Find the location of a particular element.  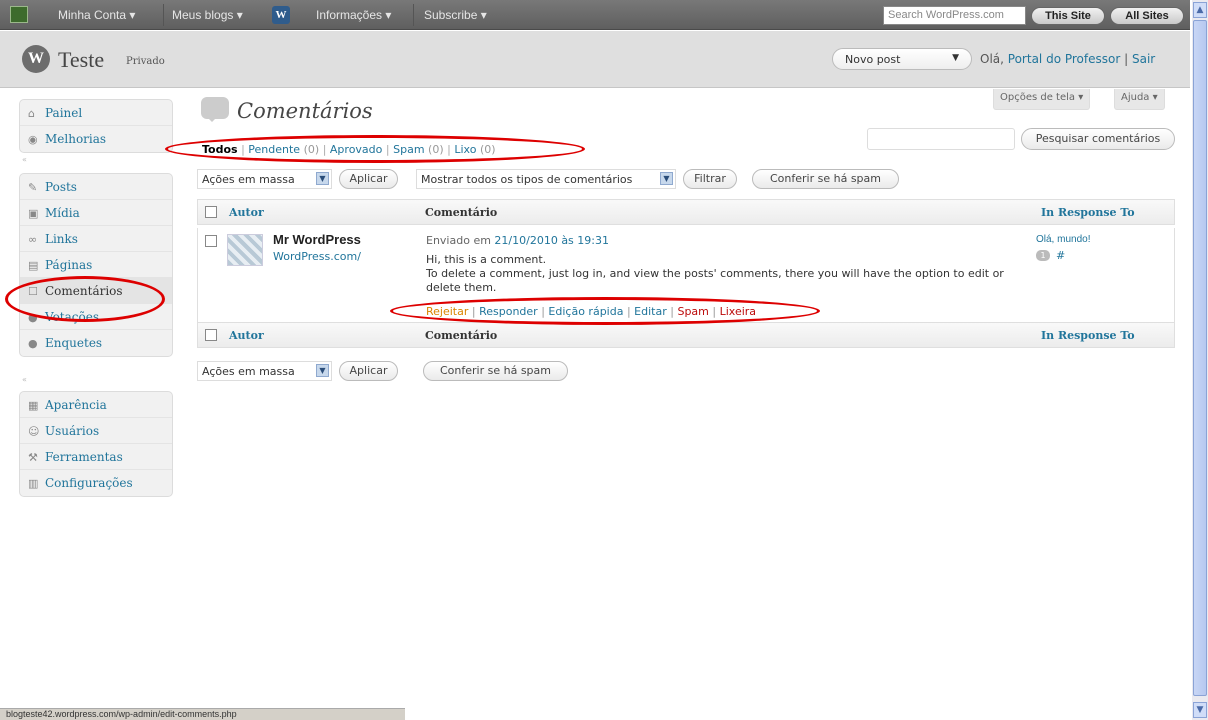

filter-button: Filtrar is located at coordinates (710, 179).